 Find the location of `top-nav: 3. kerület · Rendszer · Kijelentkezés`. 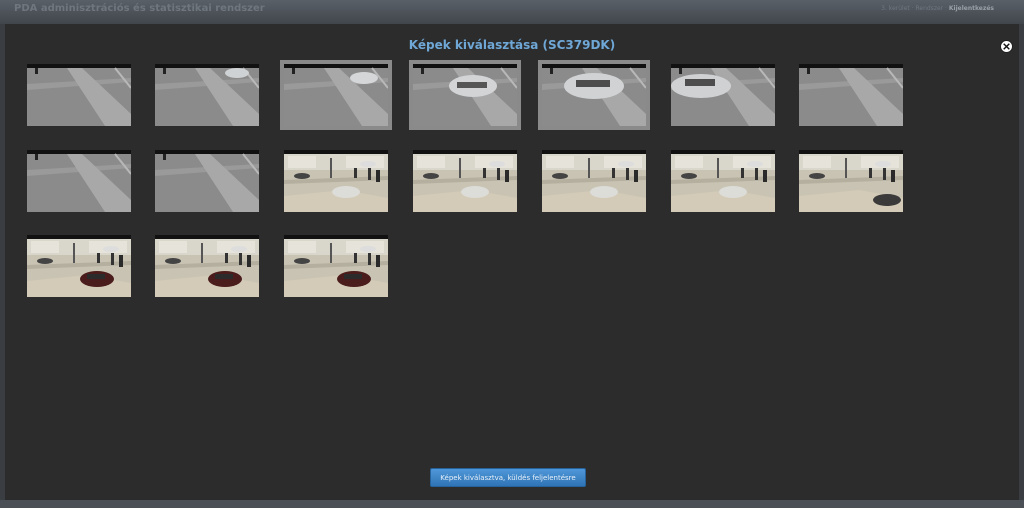

top-nav: 3. kerület · Rendszer · Kijelentkezés is located at coordinates (937, 8).